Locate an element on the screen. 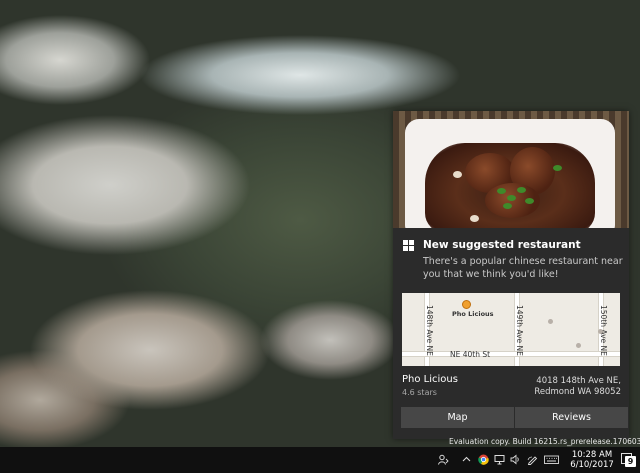  place-address: 4018 148th Ave NE, Redmond WA 98052 is located at coordinates (577, 386).